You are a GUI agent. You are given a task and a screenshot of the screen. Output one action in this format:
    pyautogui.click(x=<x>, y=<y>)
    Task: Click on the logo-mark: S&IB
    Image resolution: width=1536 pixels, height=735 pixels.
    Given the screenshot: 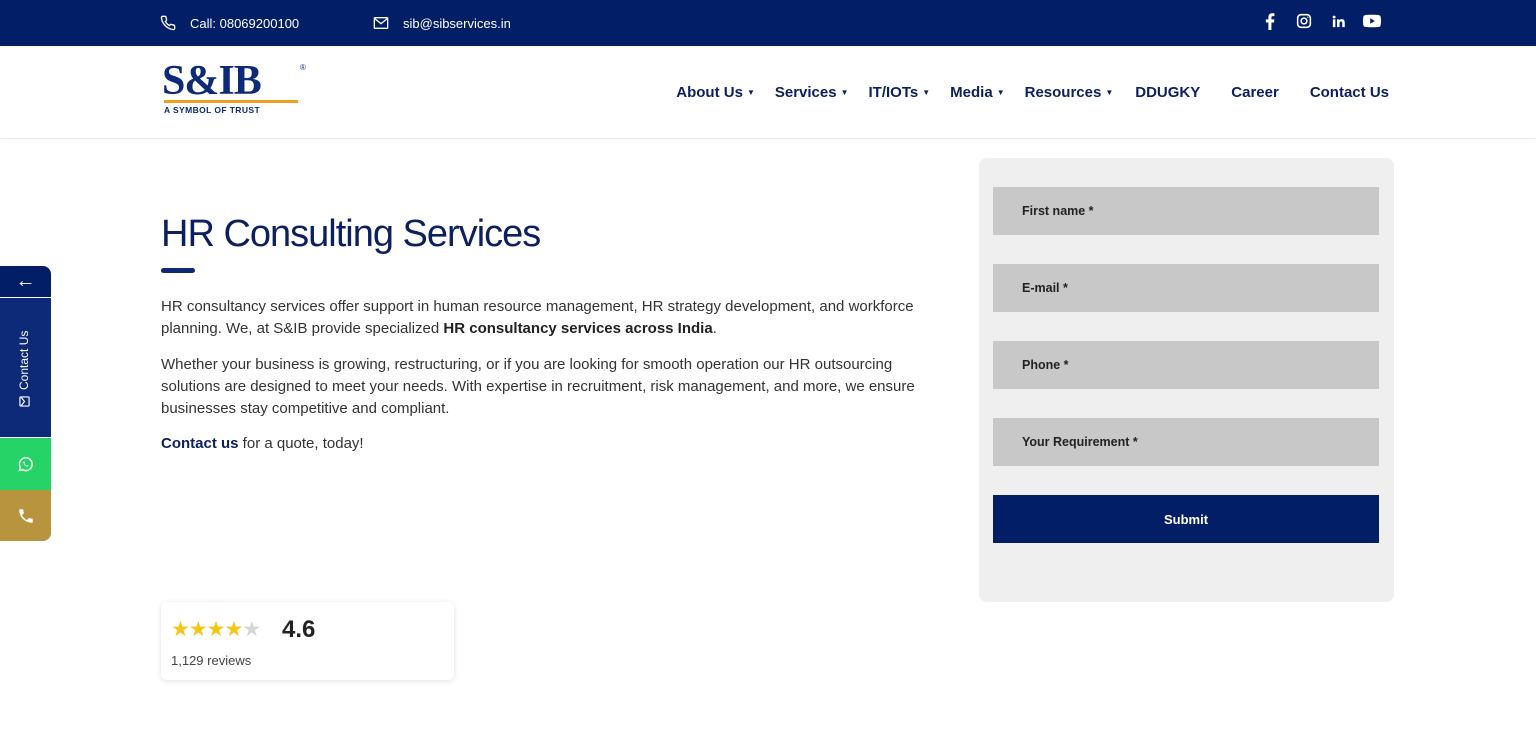 What is the action you would take?
    pyautogui.click(x=212, y=81)
    